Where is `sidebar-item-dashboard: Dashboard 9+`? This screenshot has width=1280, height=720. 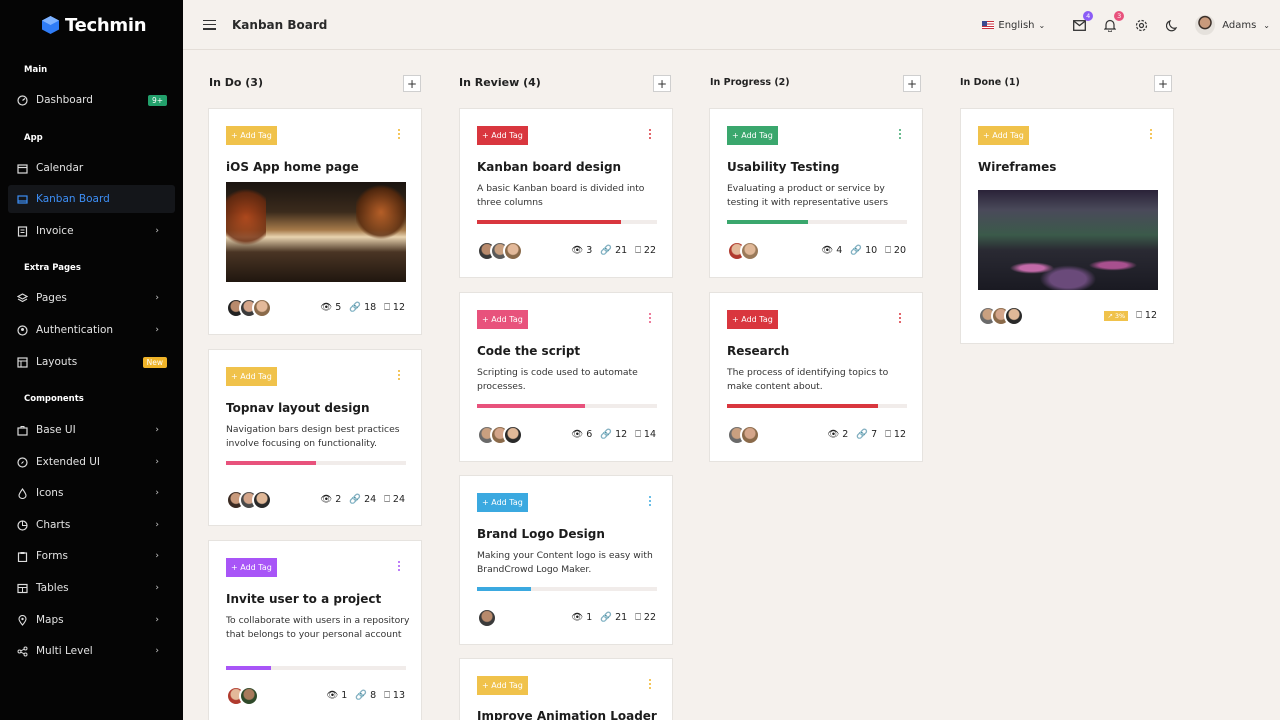
sidebar-item-dashboard: Dashboard 9+ is located at coordinates (91, 100).